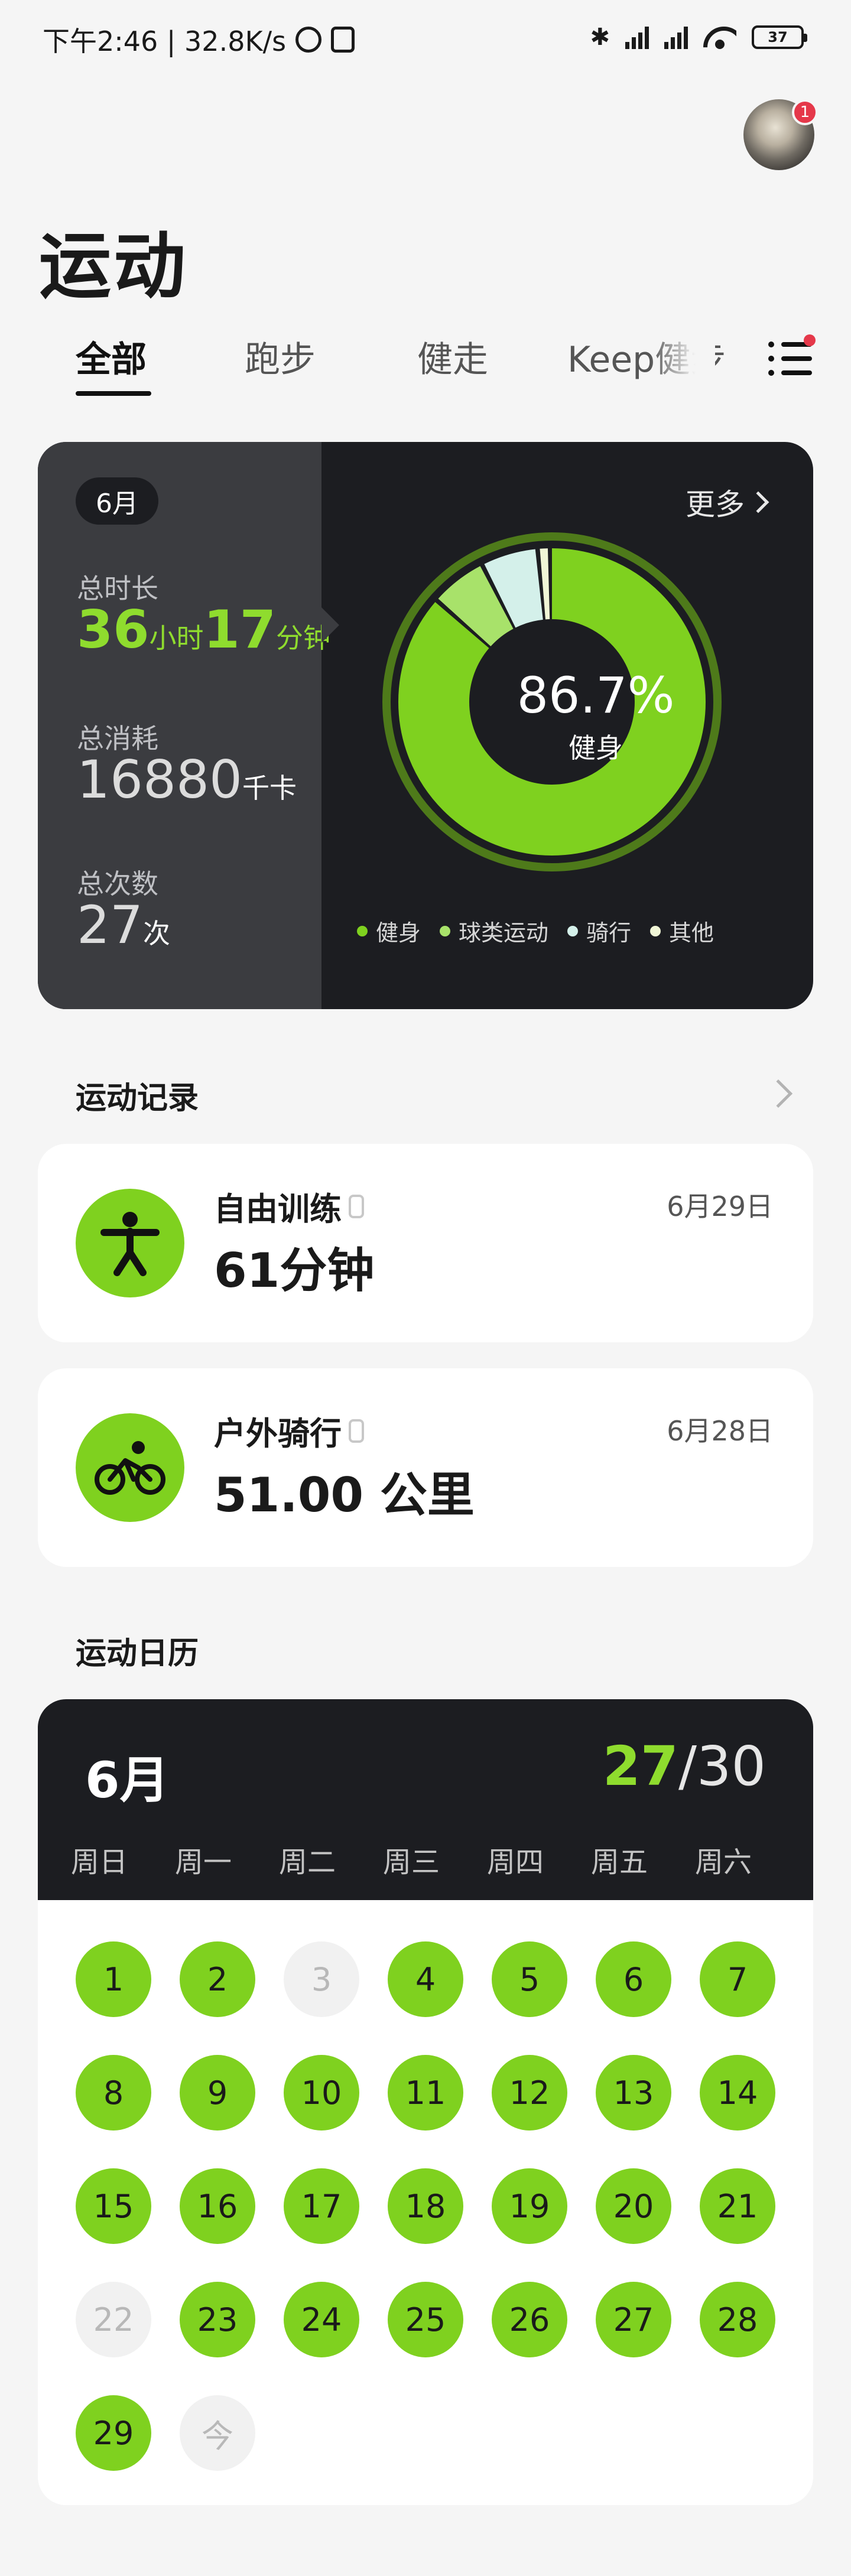  What do you see at coordinates (810, 340) in the screenshot?
I see `menu-red-dot` at bounding box center [810, 340].